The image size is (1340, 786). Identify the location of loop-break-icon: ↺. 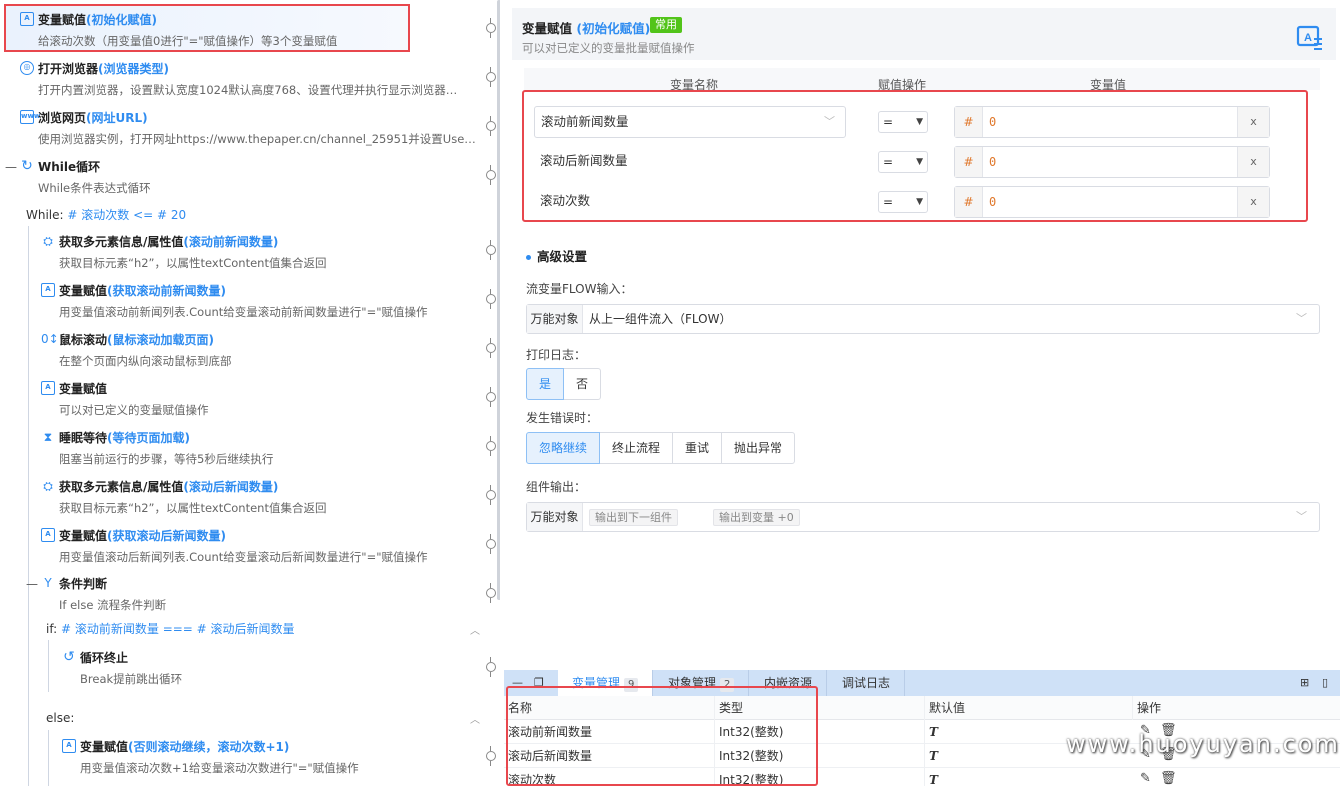
(69, 657).